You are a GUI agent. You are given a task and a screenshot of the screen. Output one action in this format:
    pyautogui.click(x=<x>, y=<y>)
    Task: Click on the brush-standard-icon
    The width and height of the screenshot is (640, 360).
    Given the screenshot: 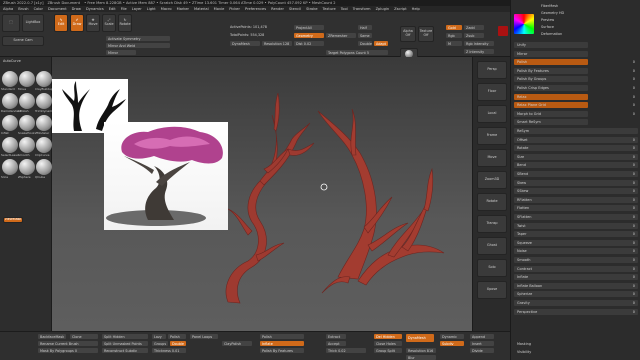 What is the action you would take?
    pyautogui.click(x=10, y=79)
    